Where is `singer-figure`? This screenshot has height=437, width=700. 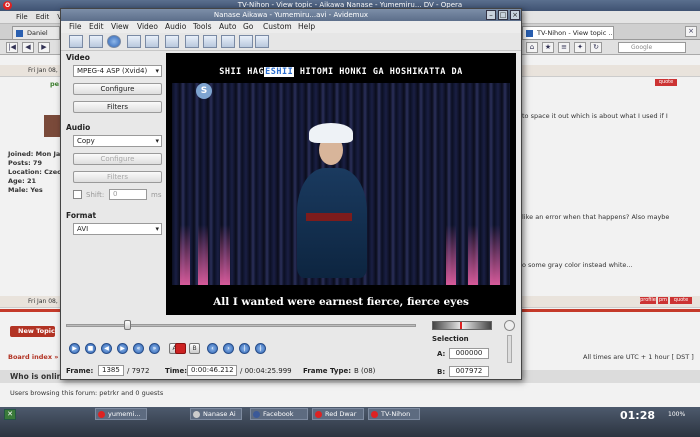
singer-figure is located at coordinates (332, 223).